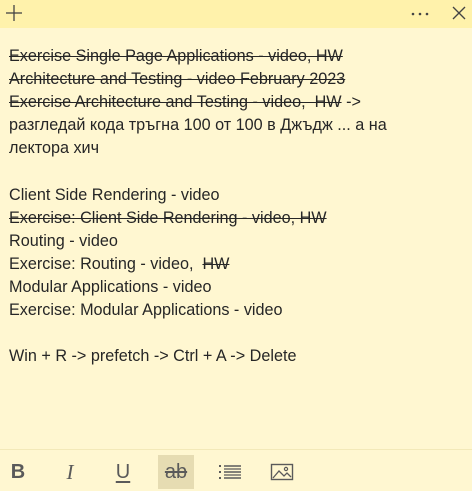 Image resolution: width=472 pixels, height=491 pixels. What do you see at coordinates (351, 102) in the screenshot?
I see `note-line-plain-part: ->` at bounding box center [351, 102].